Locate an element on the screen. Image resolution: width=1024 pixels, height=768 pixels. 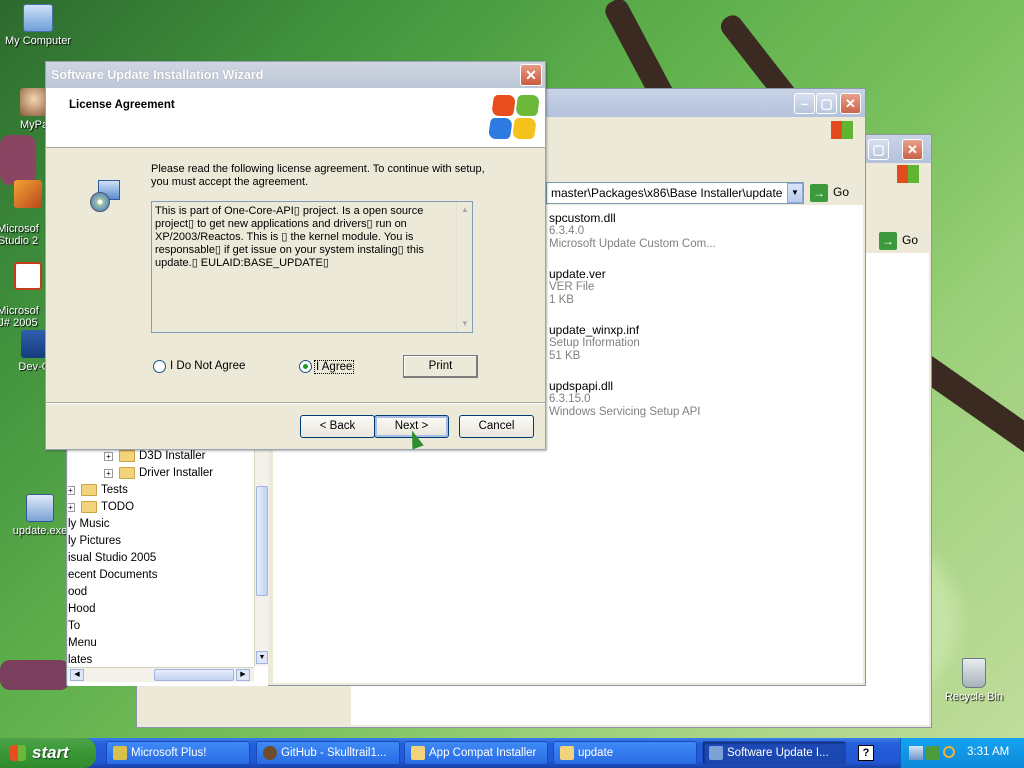
tree-item: ly Pictures is located at coordinates (94, 541).